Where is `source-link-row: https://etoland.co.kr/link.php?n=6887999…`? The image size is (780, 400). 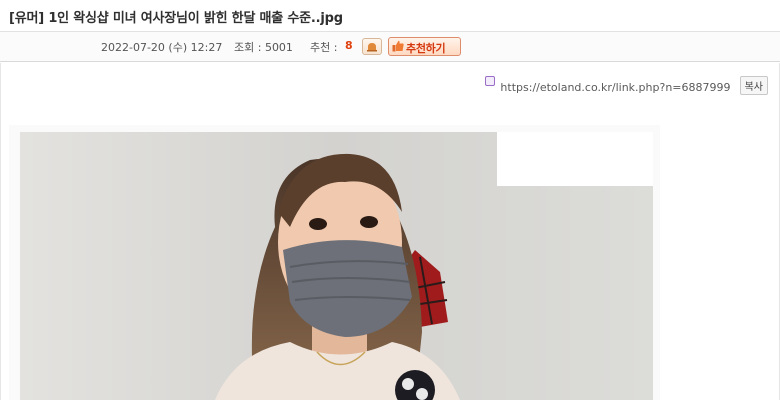 source-link-row: https://etoland.co.kr/link.php?n=6887999… is located at coordinates (626, 84).